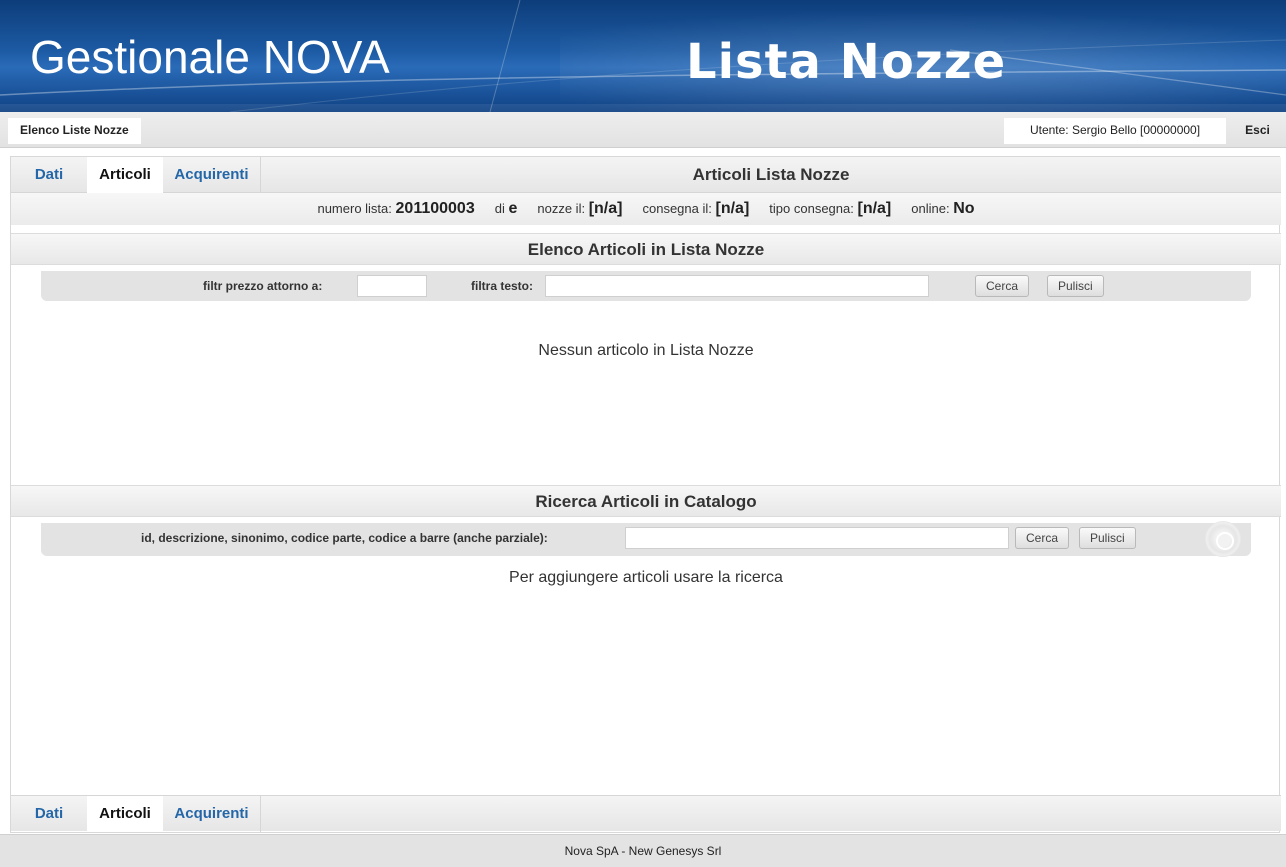  I want to click on consegna-il: consegna il: [n/a], so click(695, 209).